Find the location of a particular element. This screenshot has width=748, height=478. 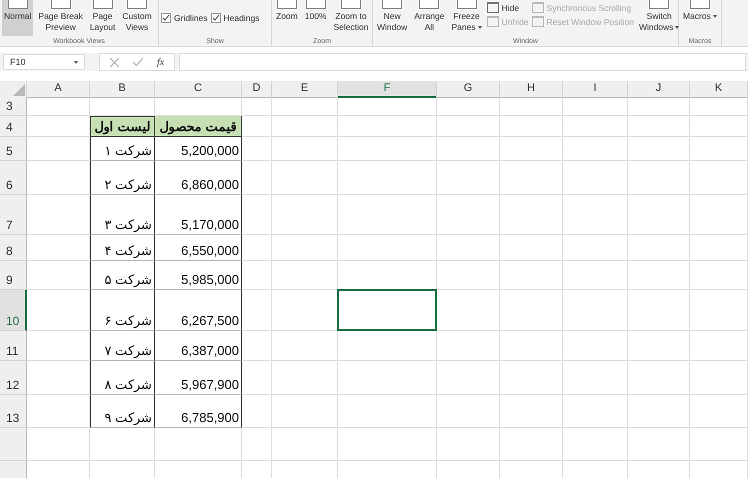

row-header is located at coordinates (13, 444).